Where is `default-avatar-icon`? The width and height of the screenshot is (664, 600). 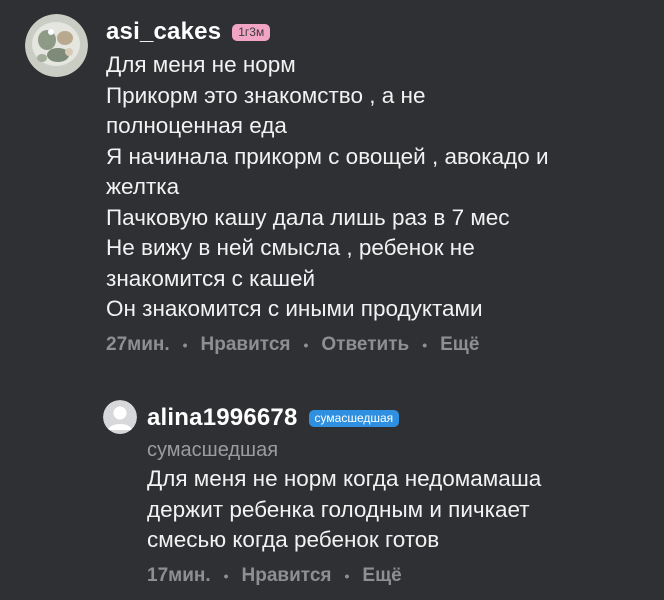 default-avatar-icon is located at coordinates (120, 417).